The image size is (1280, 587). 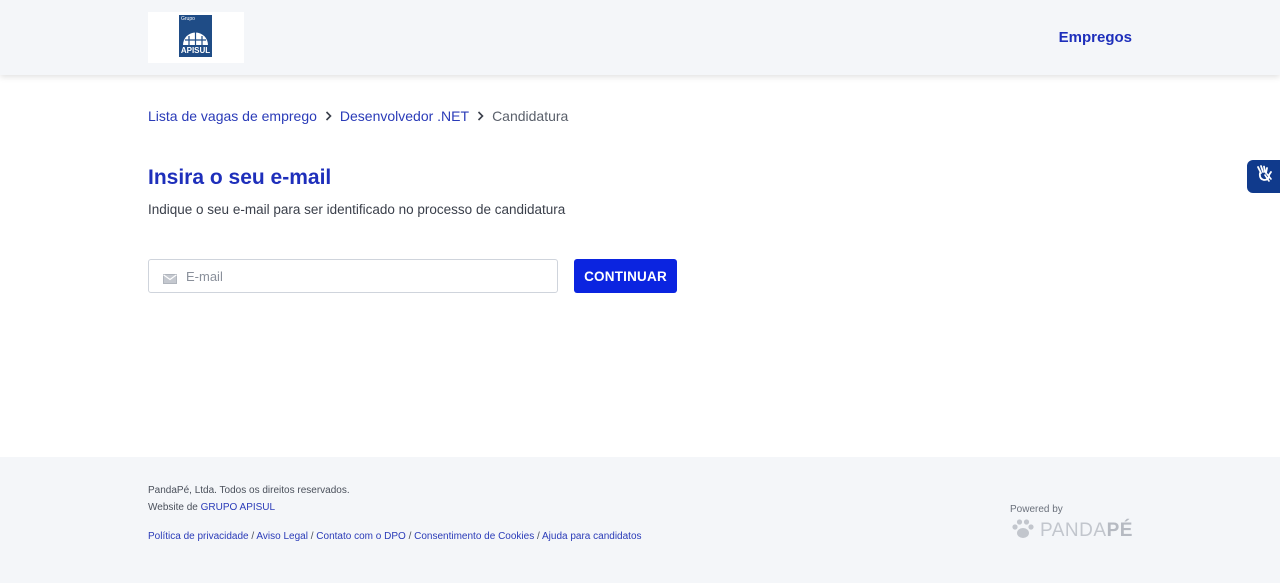 What do you see at coordinates (366, 276) in the screenshot?
I see `email-input` at bounding box center [366, 276].